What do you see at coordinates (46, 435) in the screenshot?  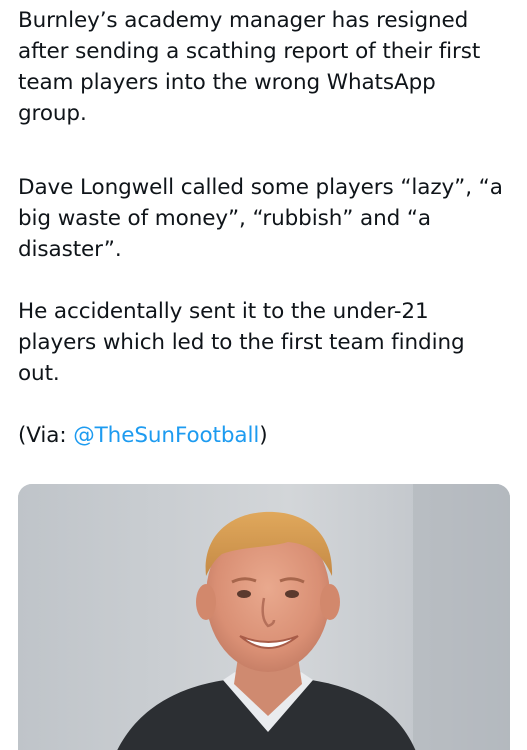 I see `via-prefix: (Via:` at bounding box center [46, 435].